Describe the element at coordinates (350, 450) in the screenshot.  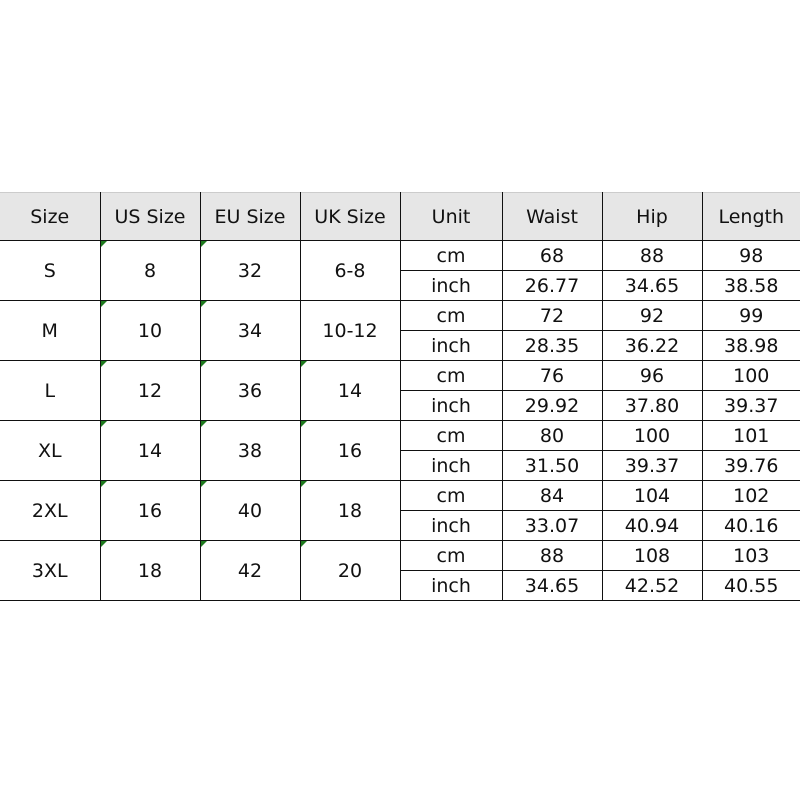
I see `uk-size-cell: 16` at that location.